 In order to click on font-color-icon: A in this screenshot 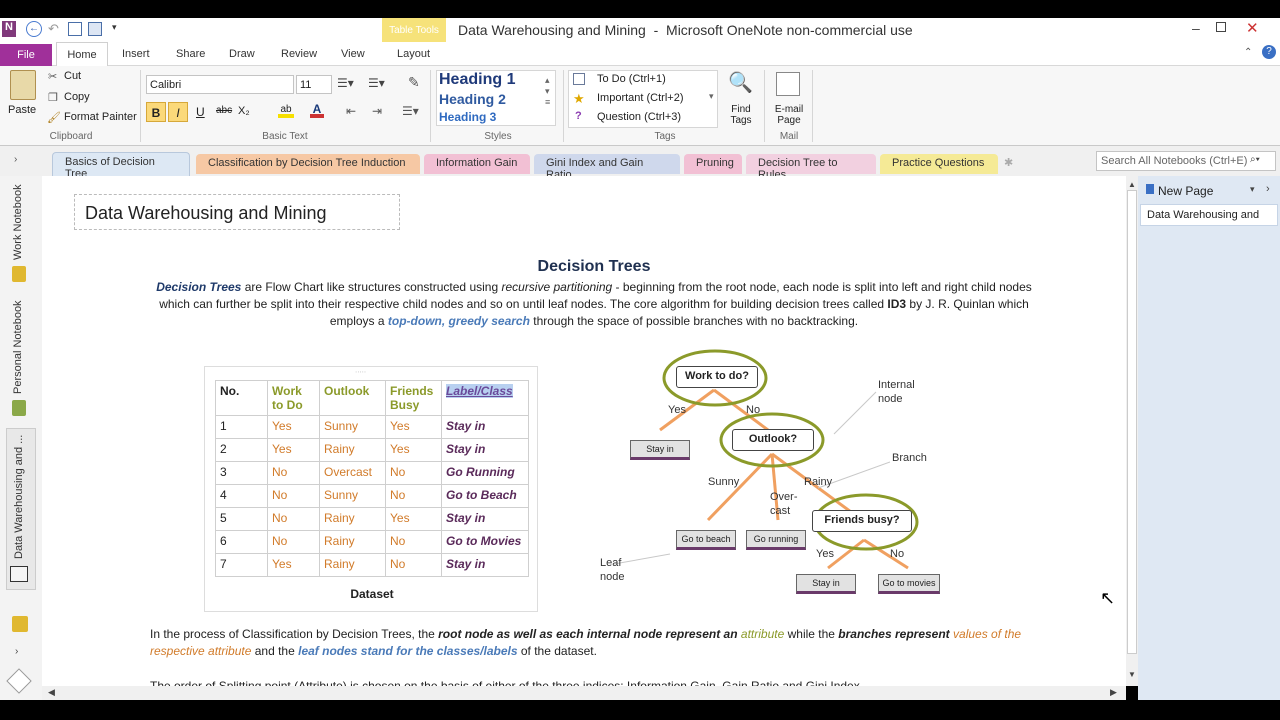, I will do `click(317, 110)`.